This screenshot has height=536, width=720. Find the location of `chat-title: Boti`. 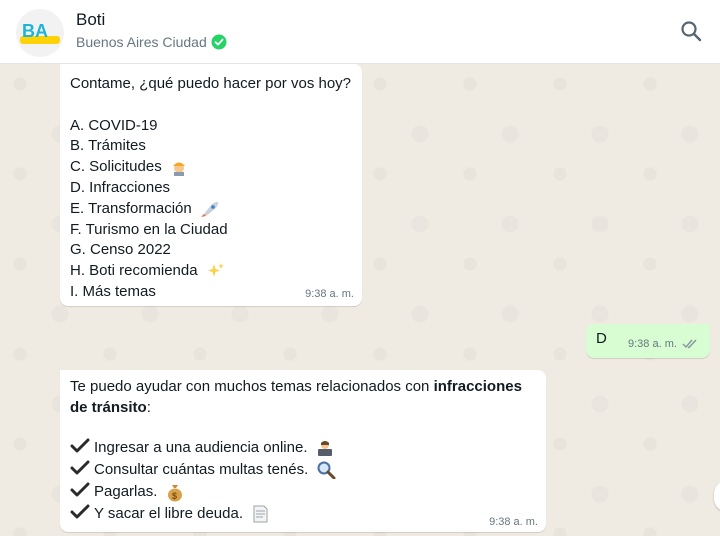

chat-title: Boti is located at coordinates (90, 20).